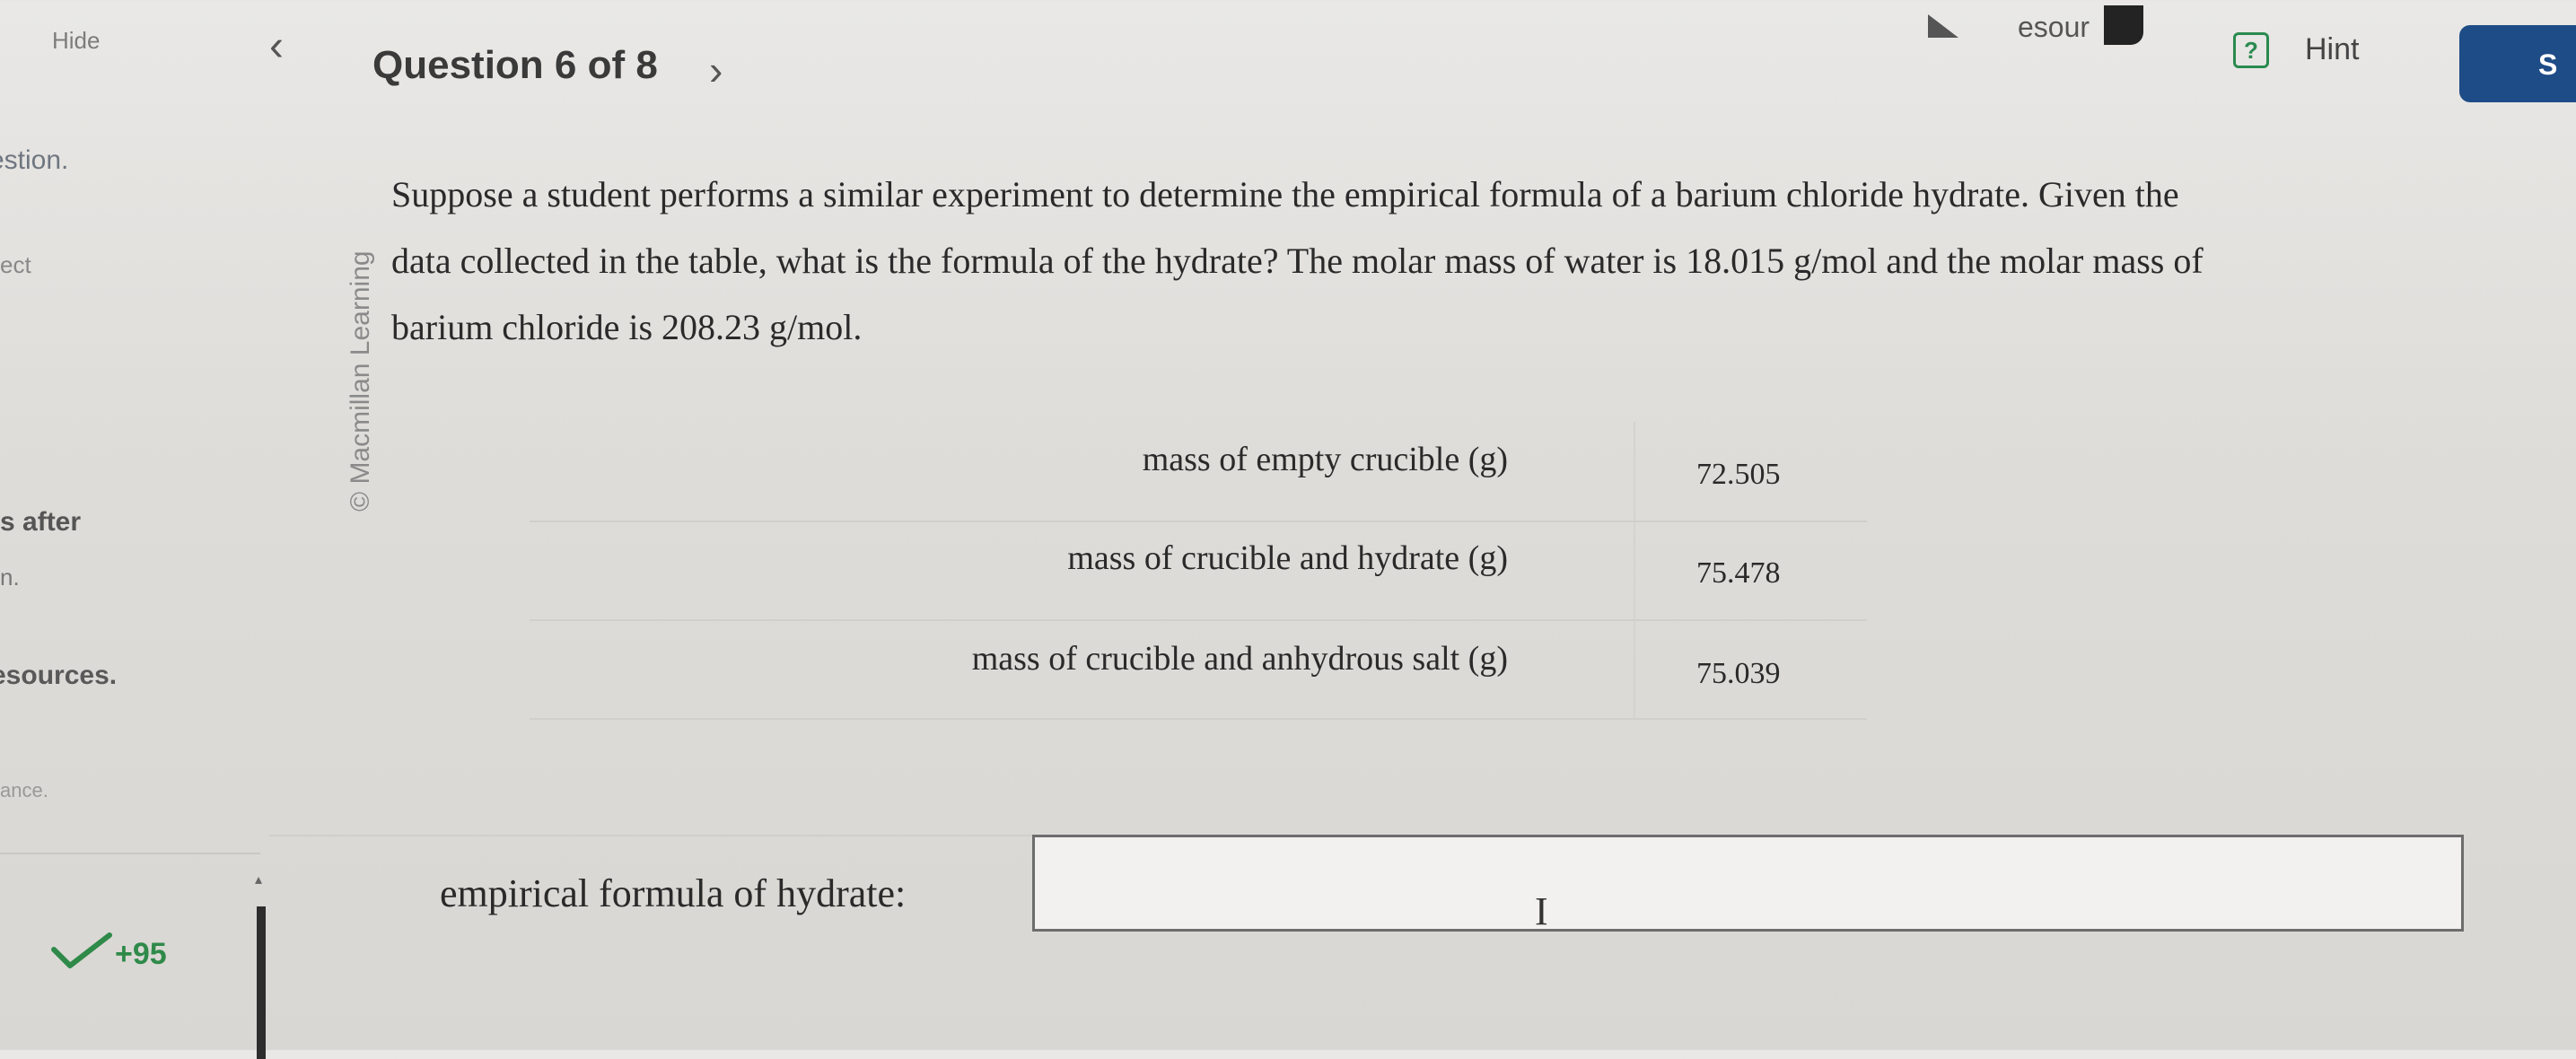 This screenshot has width=2576, height=1059. What do you see at coordinates (41, 522) in the screenshot?
I see `sidebar-text-fragment: s after` at bounding box center [41, 522].